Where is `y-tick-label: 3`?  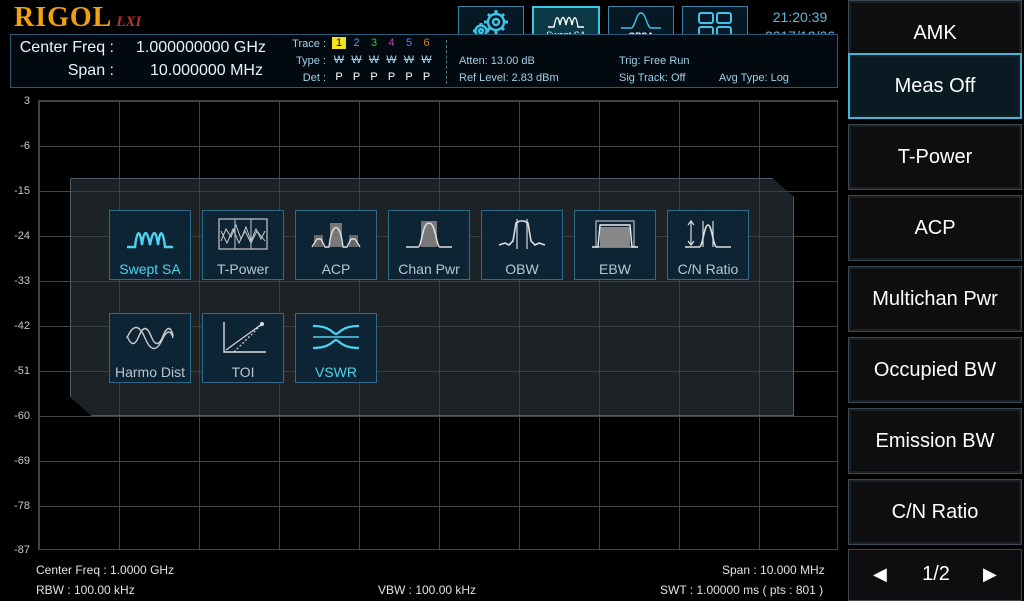 y-tick-label: 3 is located at coordinates (26, 101).